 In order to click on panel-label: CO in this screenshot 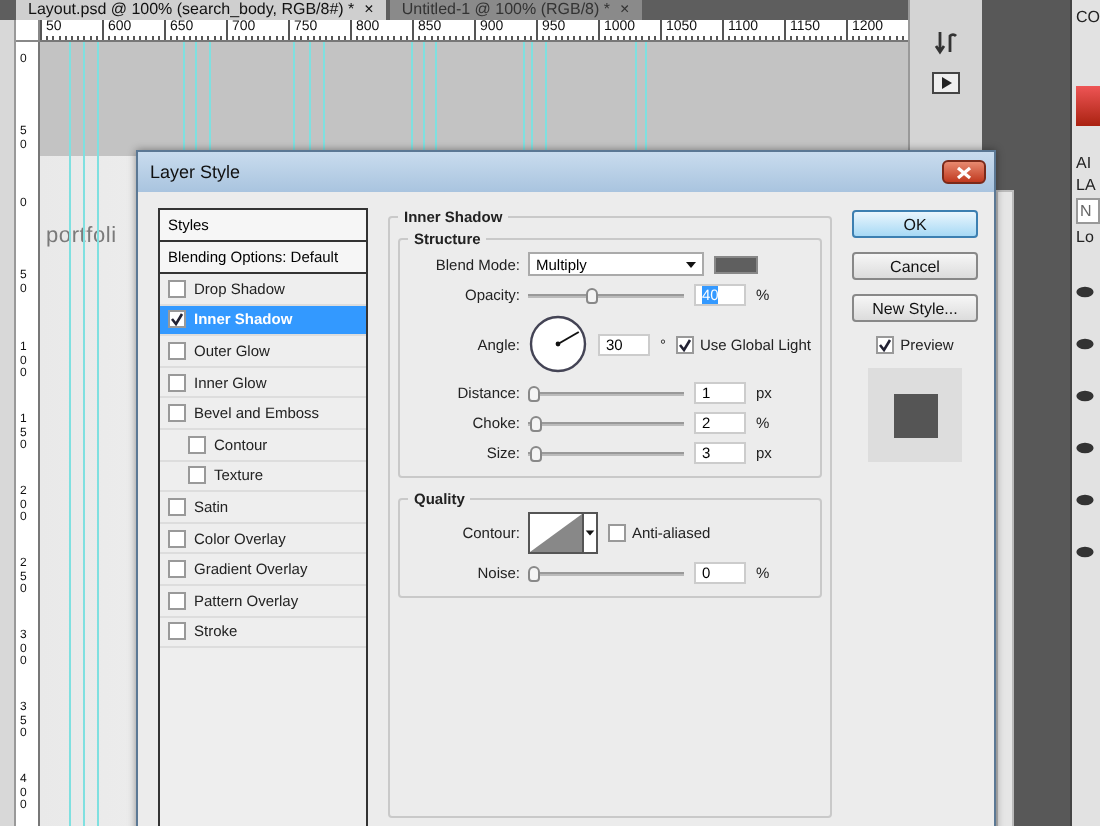, I will do `click(1088, 17)`.